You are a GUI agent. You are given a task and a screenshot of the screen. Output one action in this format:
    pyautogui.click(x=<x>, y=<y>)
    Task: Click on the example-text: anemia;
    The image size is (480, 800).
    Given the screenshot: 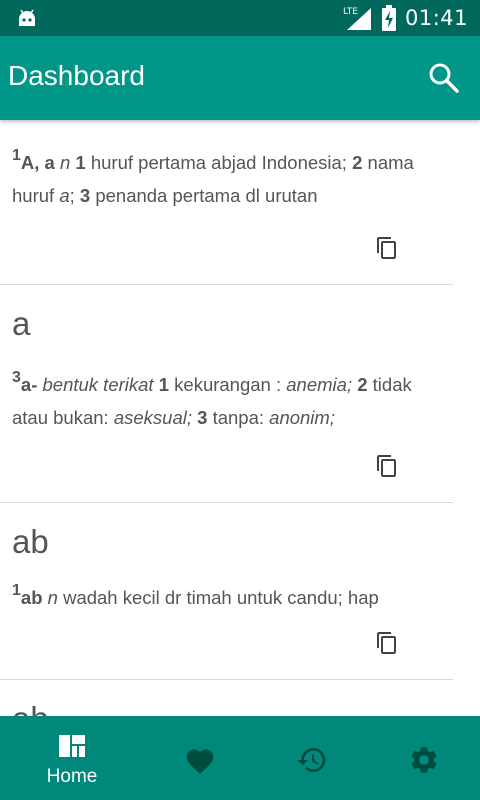 What is the action you would take?
    pyautogui.click(x=319, y=385)
    